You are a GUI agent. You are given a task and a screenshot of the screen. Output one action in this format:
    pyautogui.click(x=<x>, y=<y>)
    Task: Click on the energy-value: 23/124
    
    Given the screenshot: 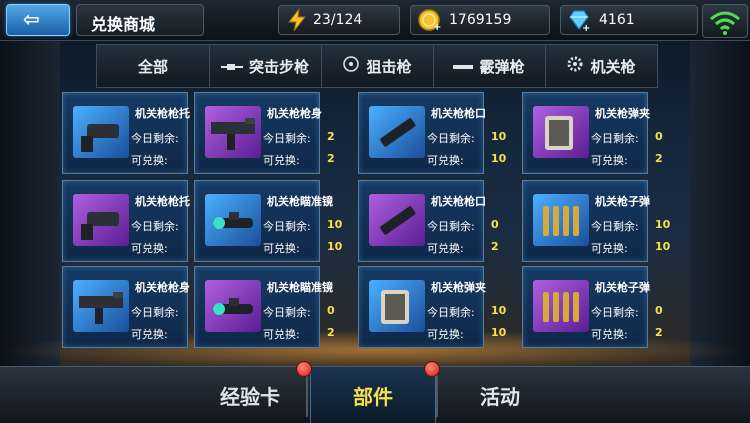 What is the action you would take?
    pyautogui.click(x=338, y=20)
    